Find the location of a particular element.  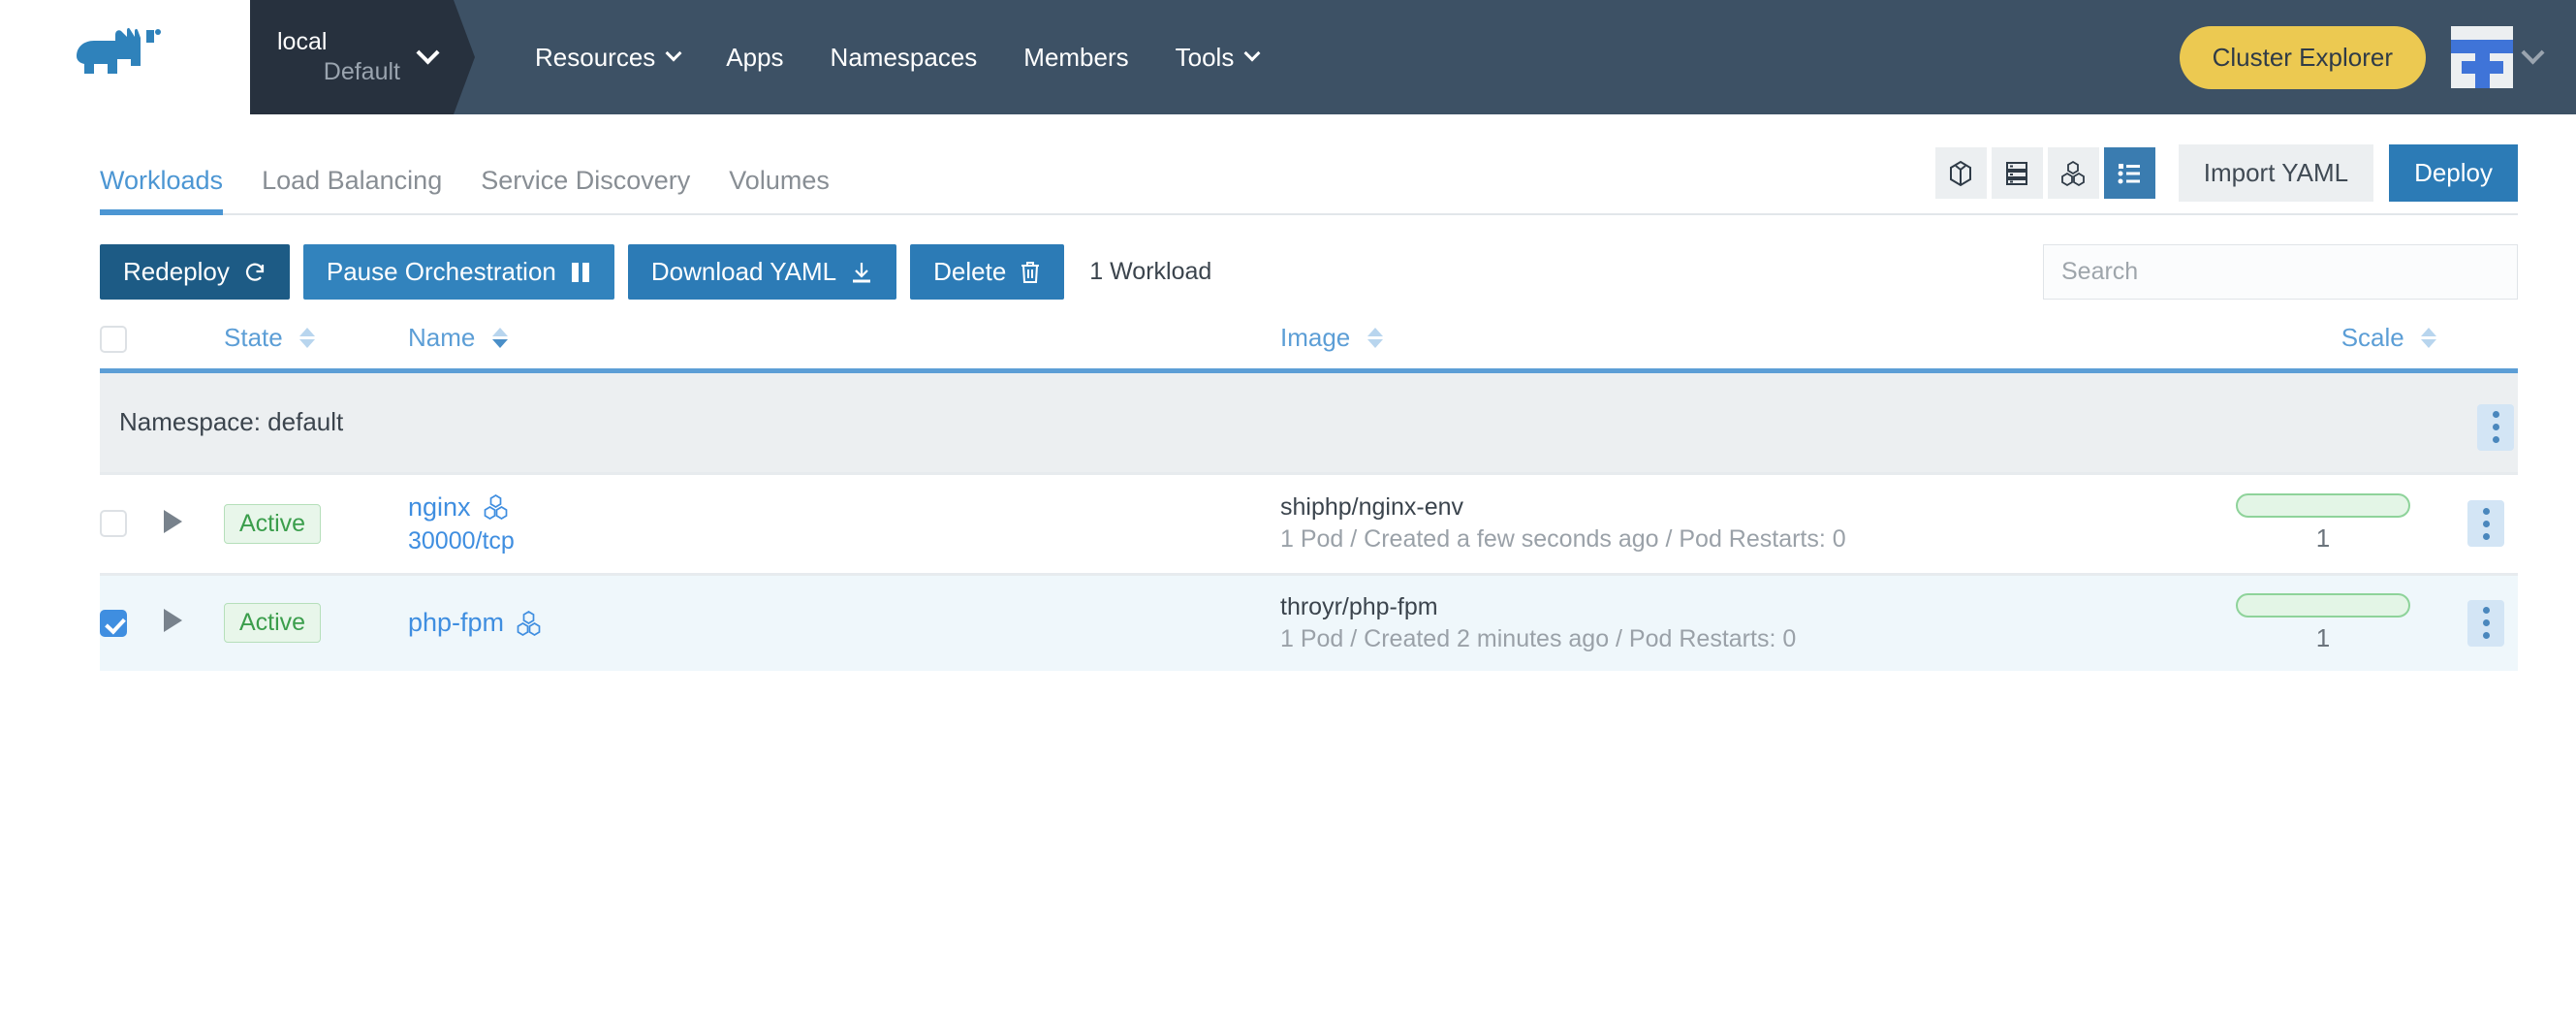

row-actions-cell is located at coordinates (2486, 523).